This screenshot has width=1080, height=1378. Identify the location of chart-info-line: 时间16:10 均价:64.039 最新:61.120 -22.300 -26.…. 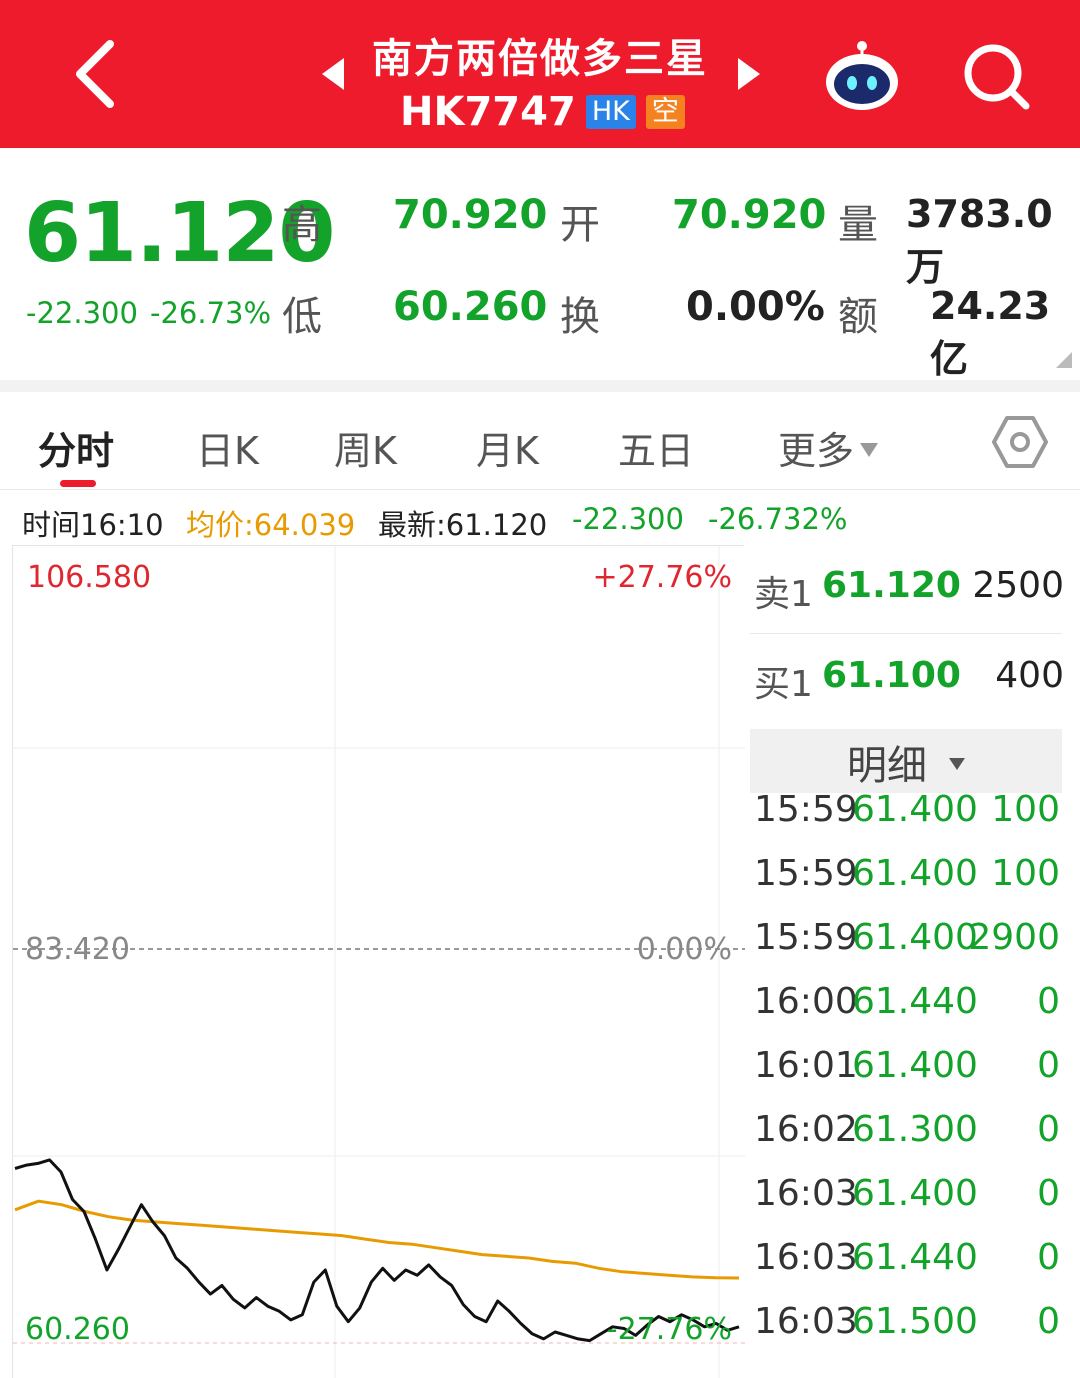
(540, 519).